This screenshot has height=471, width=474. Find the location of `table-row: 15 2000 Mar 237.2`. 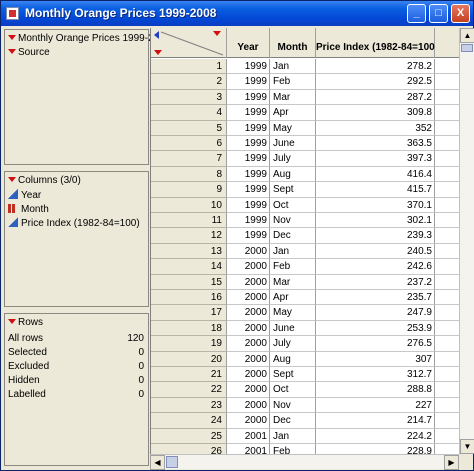

table-row: 15 2000 Mar 237.2 is located at coordinates (305, 282).